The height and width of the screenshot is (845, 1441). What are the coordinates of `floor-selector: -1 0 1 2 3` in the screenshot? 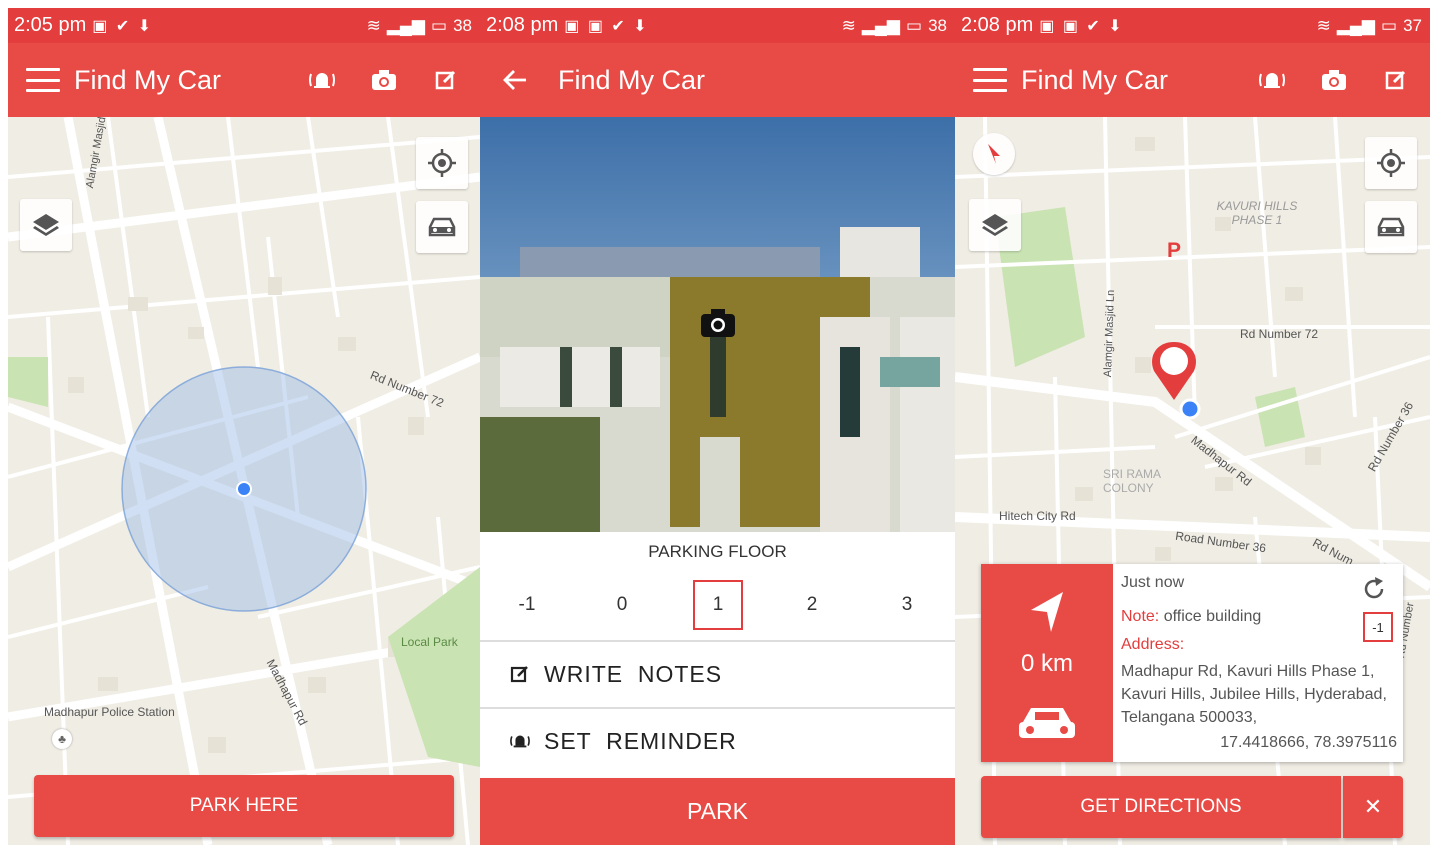 It's located at (717, 606).